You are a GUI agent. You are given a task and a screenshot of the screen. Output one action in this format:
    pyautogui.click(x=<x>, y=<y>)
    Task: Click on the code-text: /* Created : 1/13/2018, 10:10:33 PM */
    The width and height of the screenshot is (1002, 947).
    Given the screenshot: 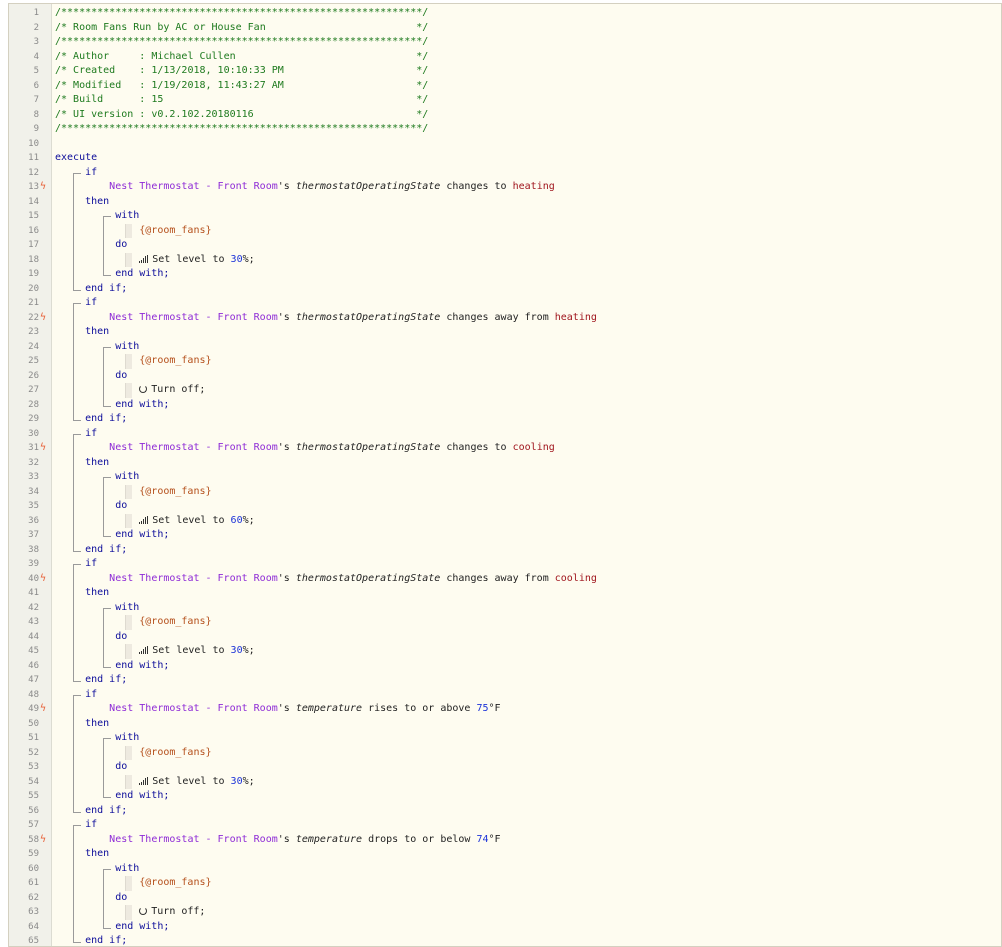 What is the action you would take?
    pyautogui.click(x=241, y=71)
    